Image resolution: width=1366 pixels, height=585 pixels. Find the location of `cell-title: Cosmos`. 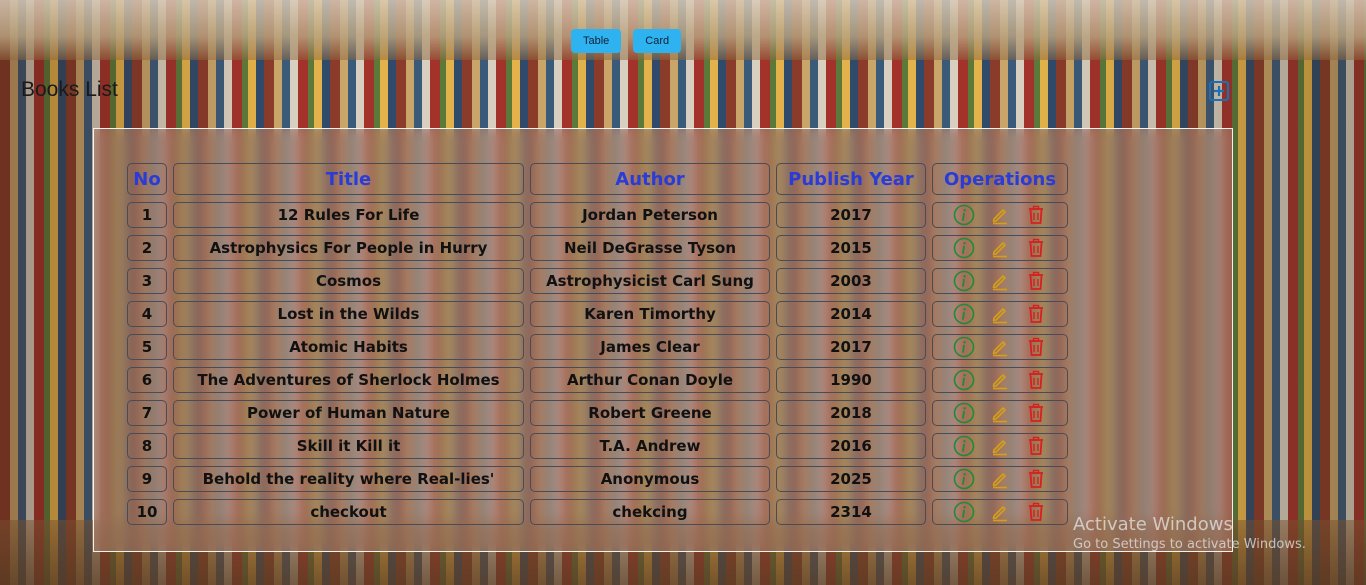

cell-title: Cosmos is located at coordinates (348, 281).